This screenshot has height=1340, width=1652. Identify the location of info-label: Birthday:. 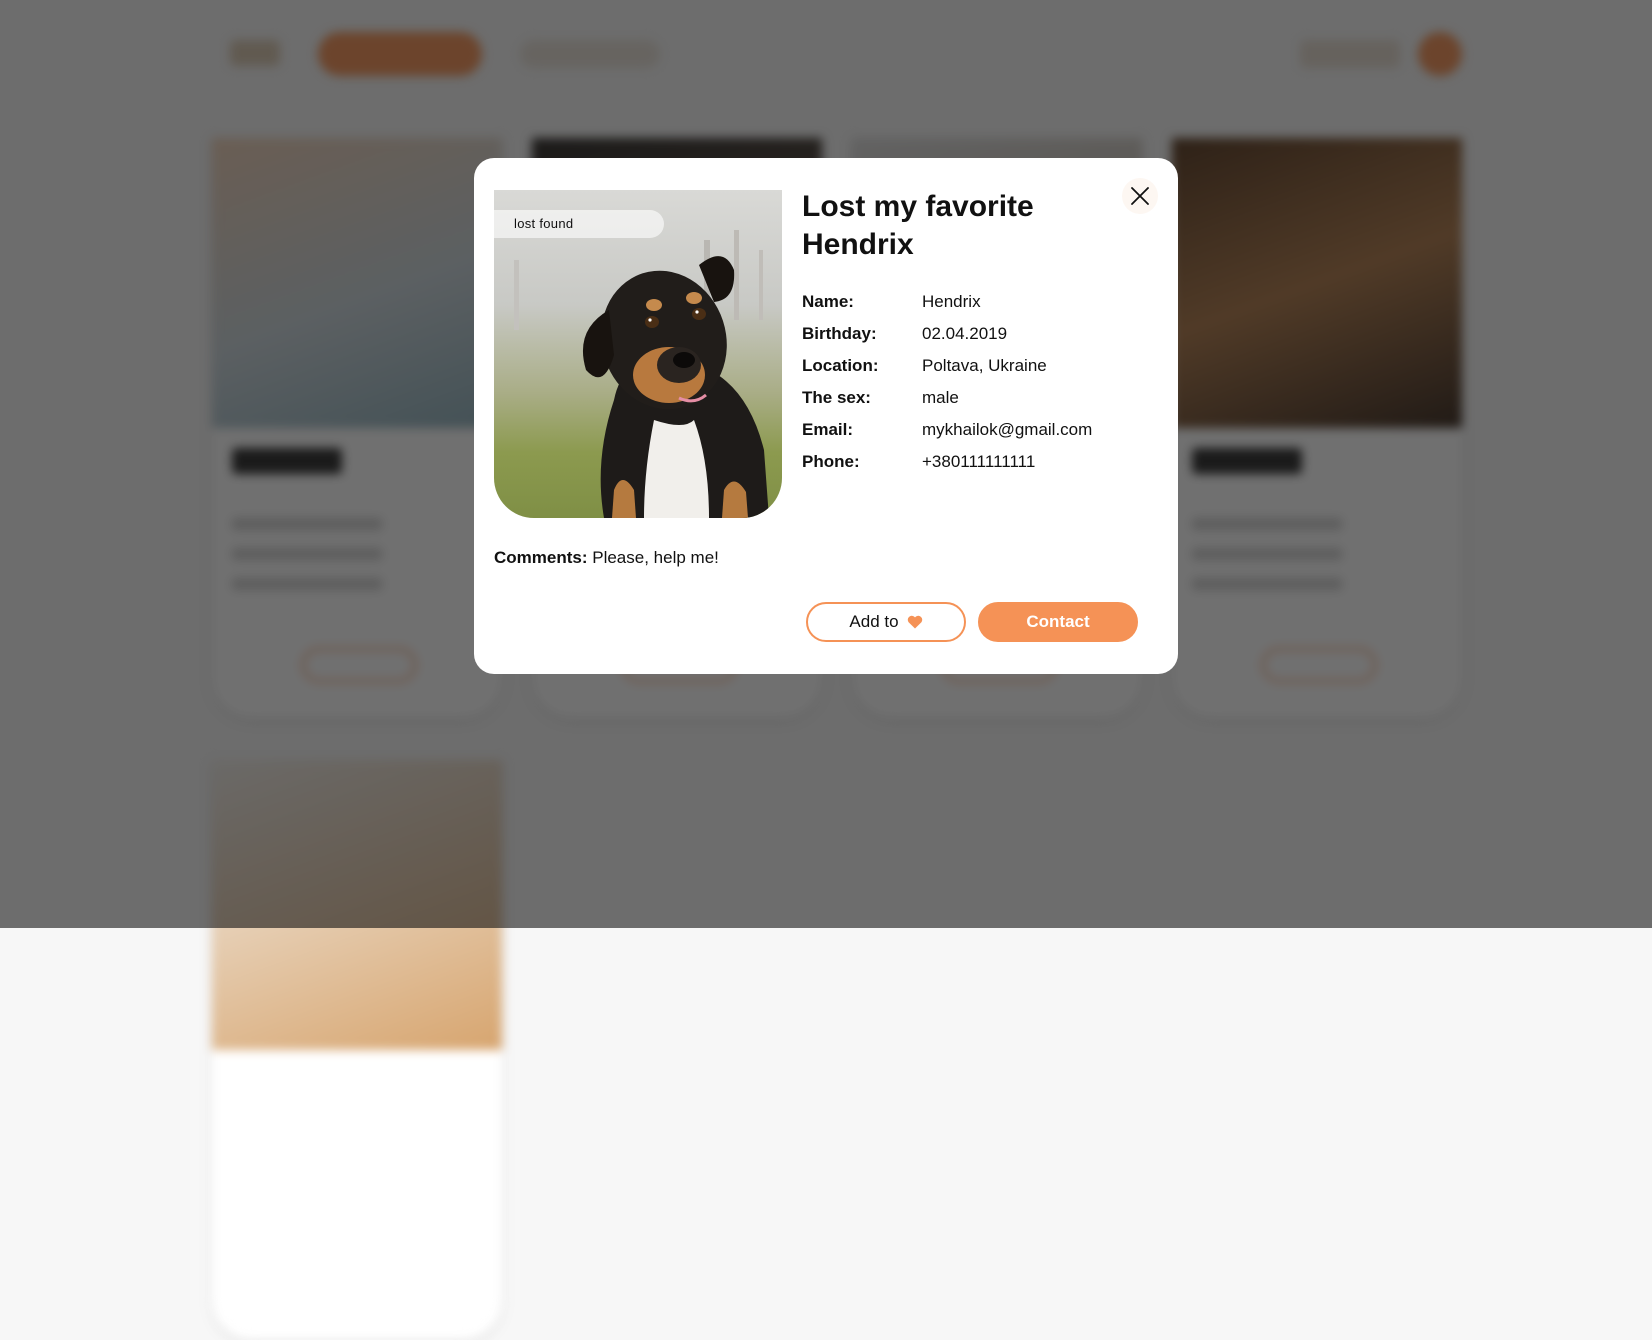
(839, 333).